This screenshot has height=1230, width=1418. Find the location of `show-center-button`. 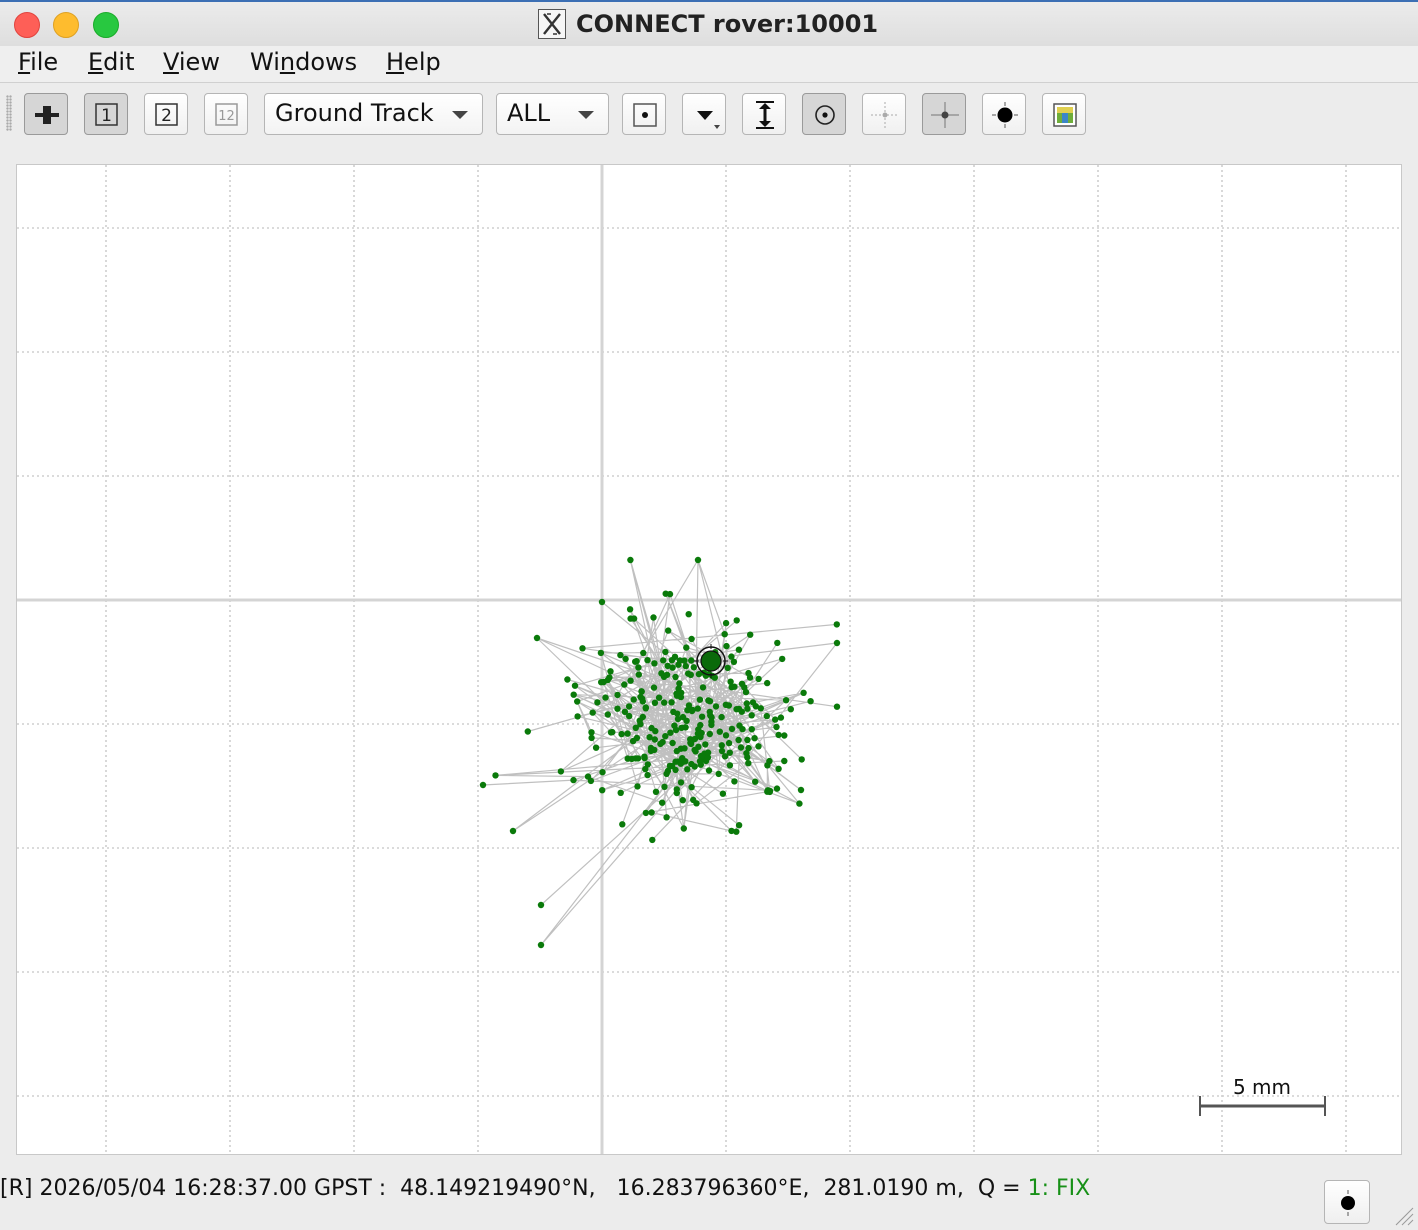

show-center-button is located at coordinates (824, 114).